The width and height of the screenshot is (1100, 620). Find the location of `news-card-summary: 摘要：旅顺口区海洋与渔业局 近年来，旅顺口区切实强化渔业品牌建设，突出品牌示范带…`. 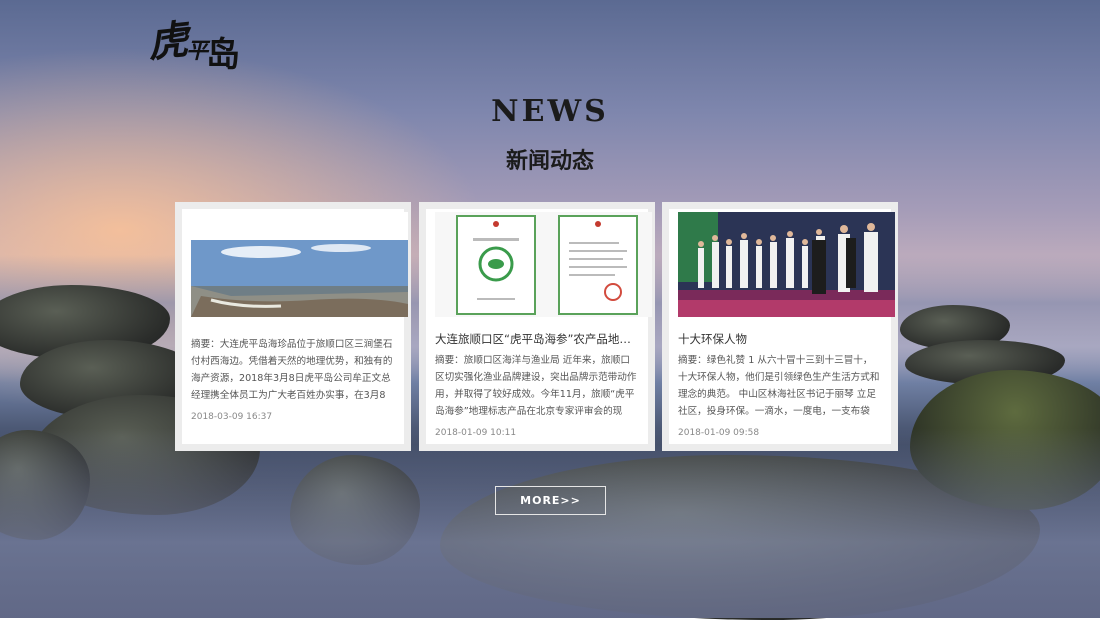

news-card-summary: 摘要：旅顺口区海洋与渔业局 近年来，旅顺口区切实强化渔业品牌建设，突出品牌示范带… is located at coordinates (536, 386).